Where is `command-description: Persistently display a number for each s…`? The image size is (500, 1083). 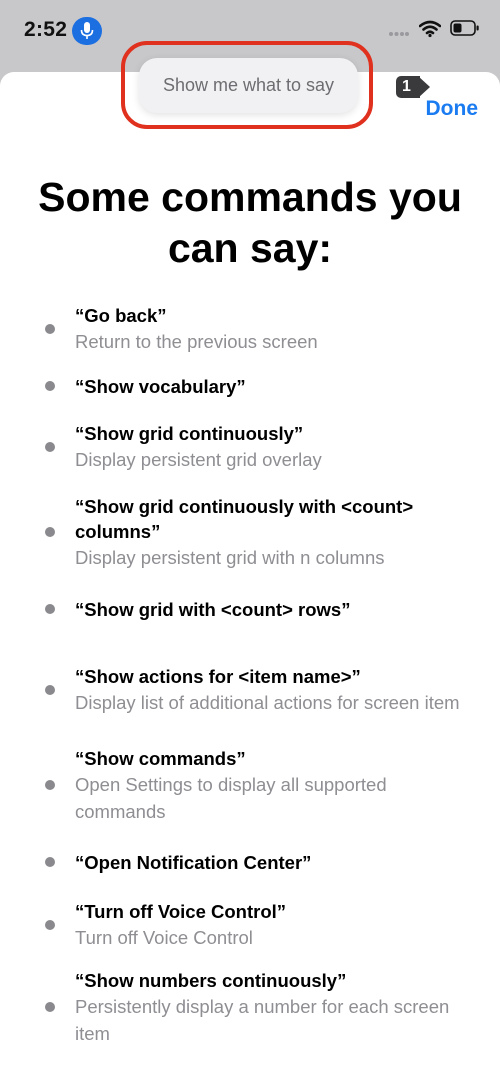
command-description: Persistently display a number for each s… is located at coordinates (262, 1019).